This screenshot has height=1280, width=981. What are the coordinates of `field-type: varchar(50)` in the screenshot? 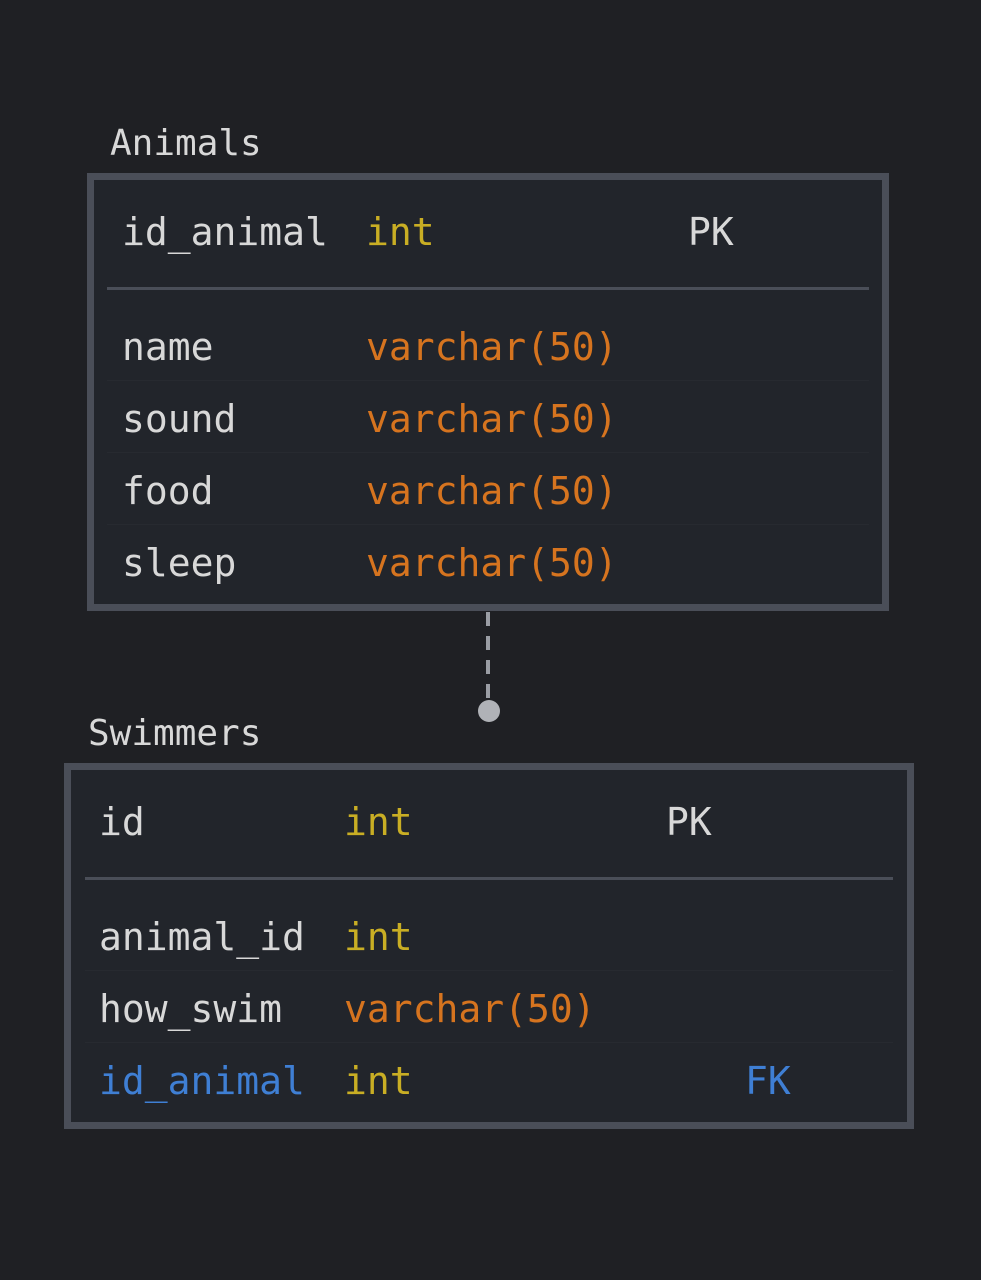 It's located at (470, 1009).